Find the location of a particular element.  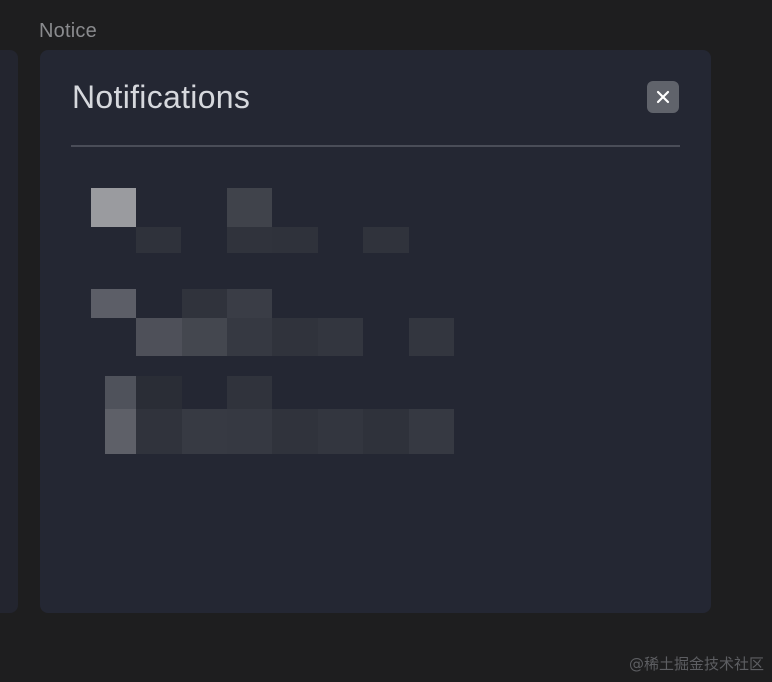

section-label: Notice is located at coordinates (68, 31).